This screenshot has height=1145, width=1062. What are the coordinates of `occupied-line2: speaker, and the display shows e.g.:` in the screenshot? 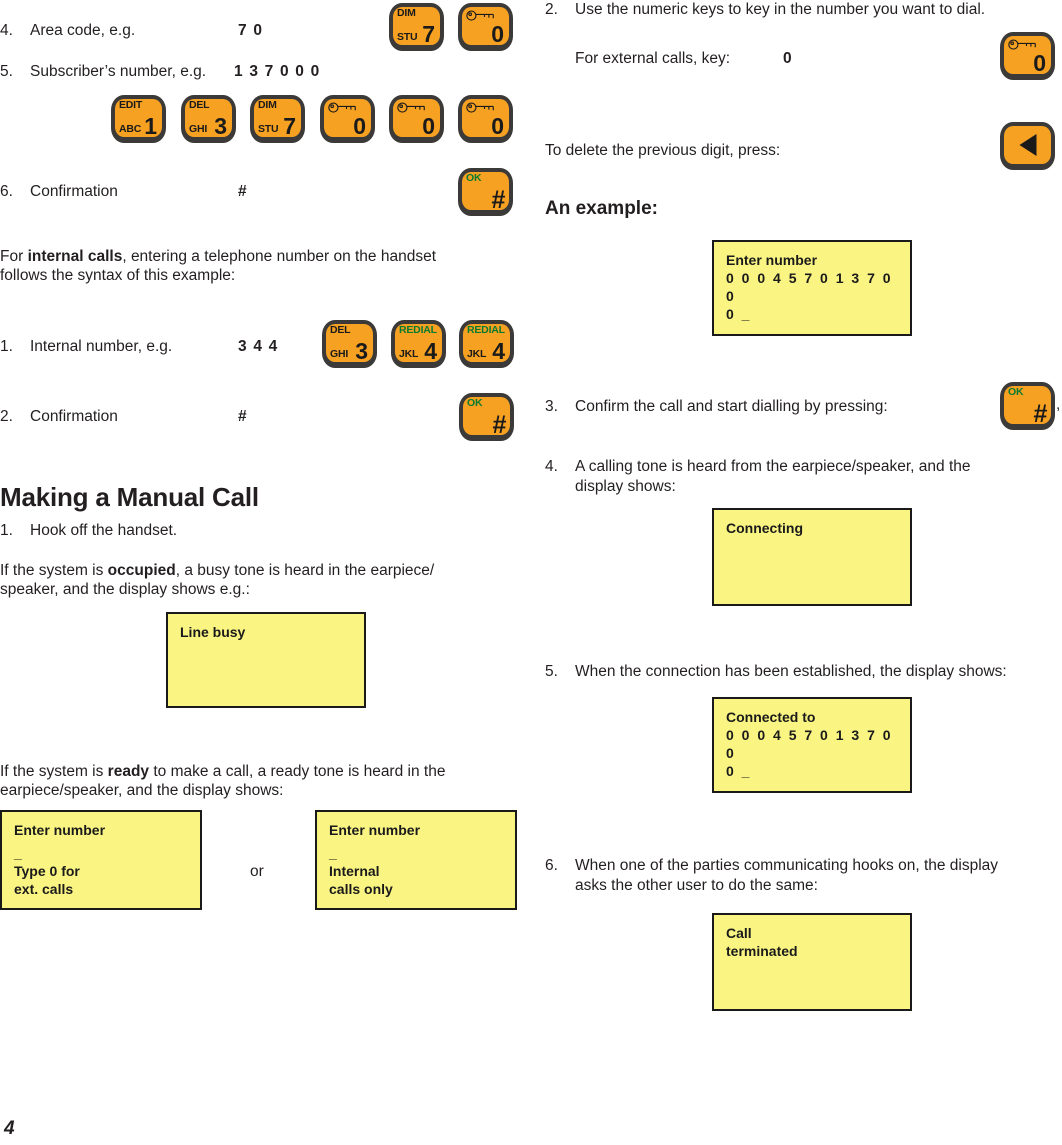 It's located at (125, 589).